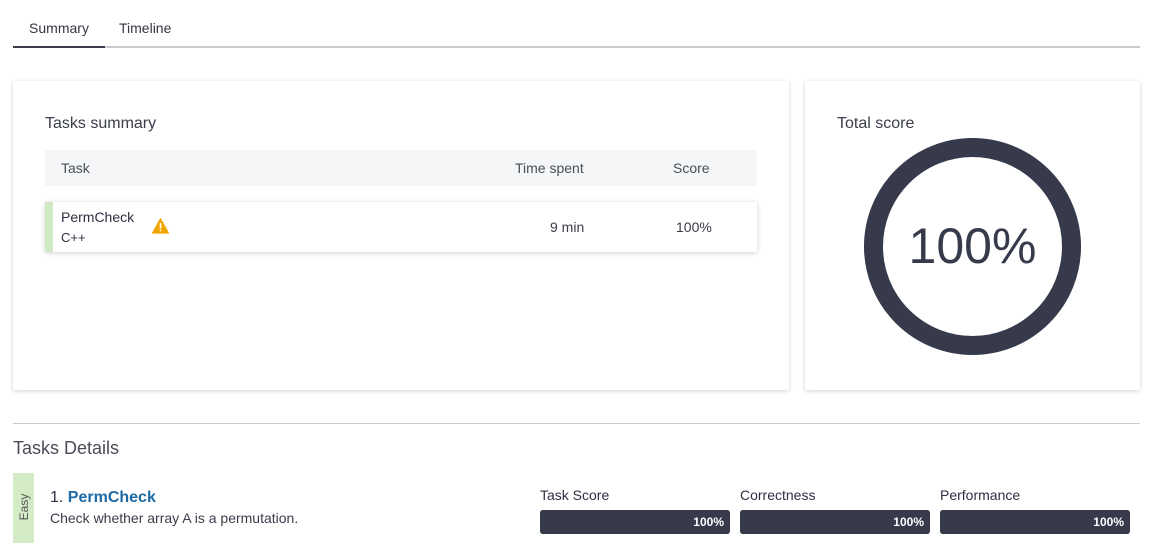 Image resolution: width=1150 pixels, height=547 pixels. What do you see at coordinates (549, 168) in the screenshot?
I see `column-header-time-spent: Time spent` at bounding box center [549, 168].